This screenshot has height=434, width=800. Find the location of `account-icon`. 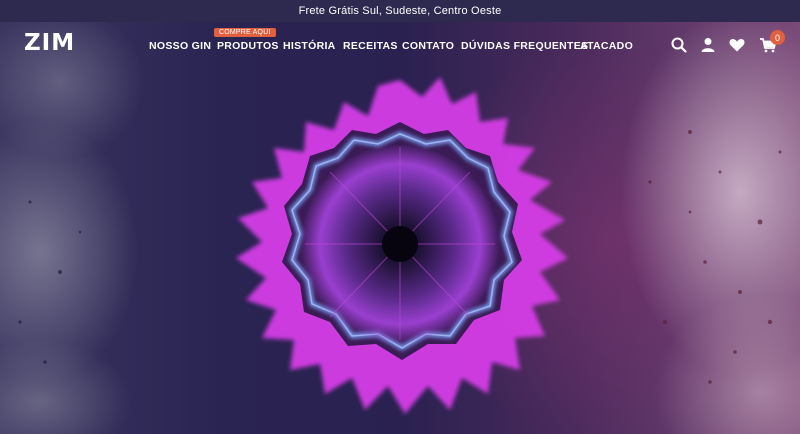

account-icon is located at coordinates (708, 45).